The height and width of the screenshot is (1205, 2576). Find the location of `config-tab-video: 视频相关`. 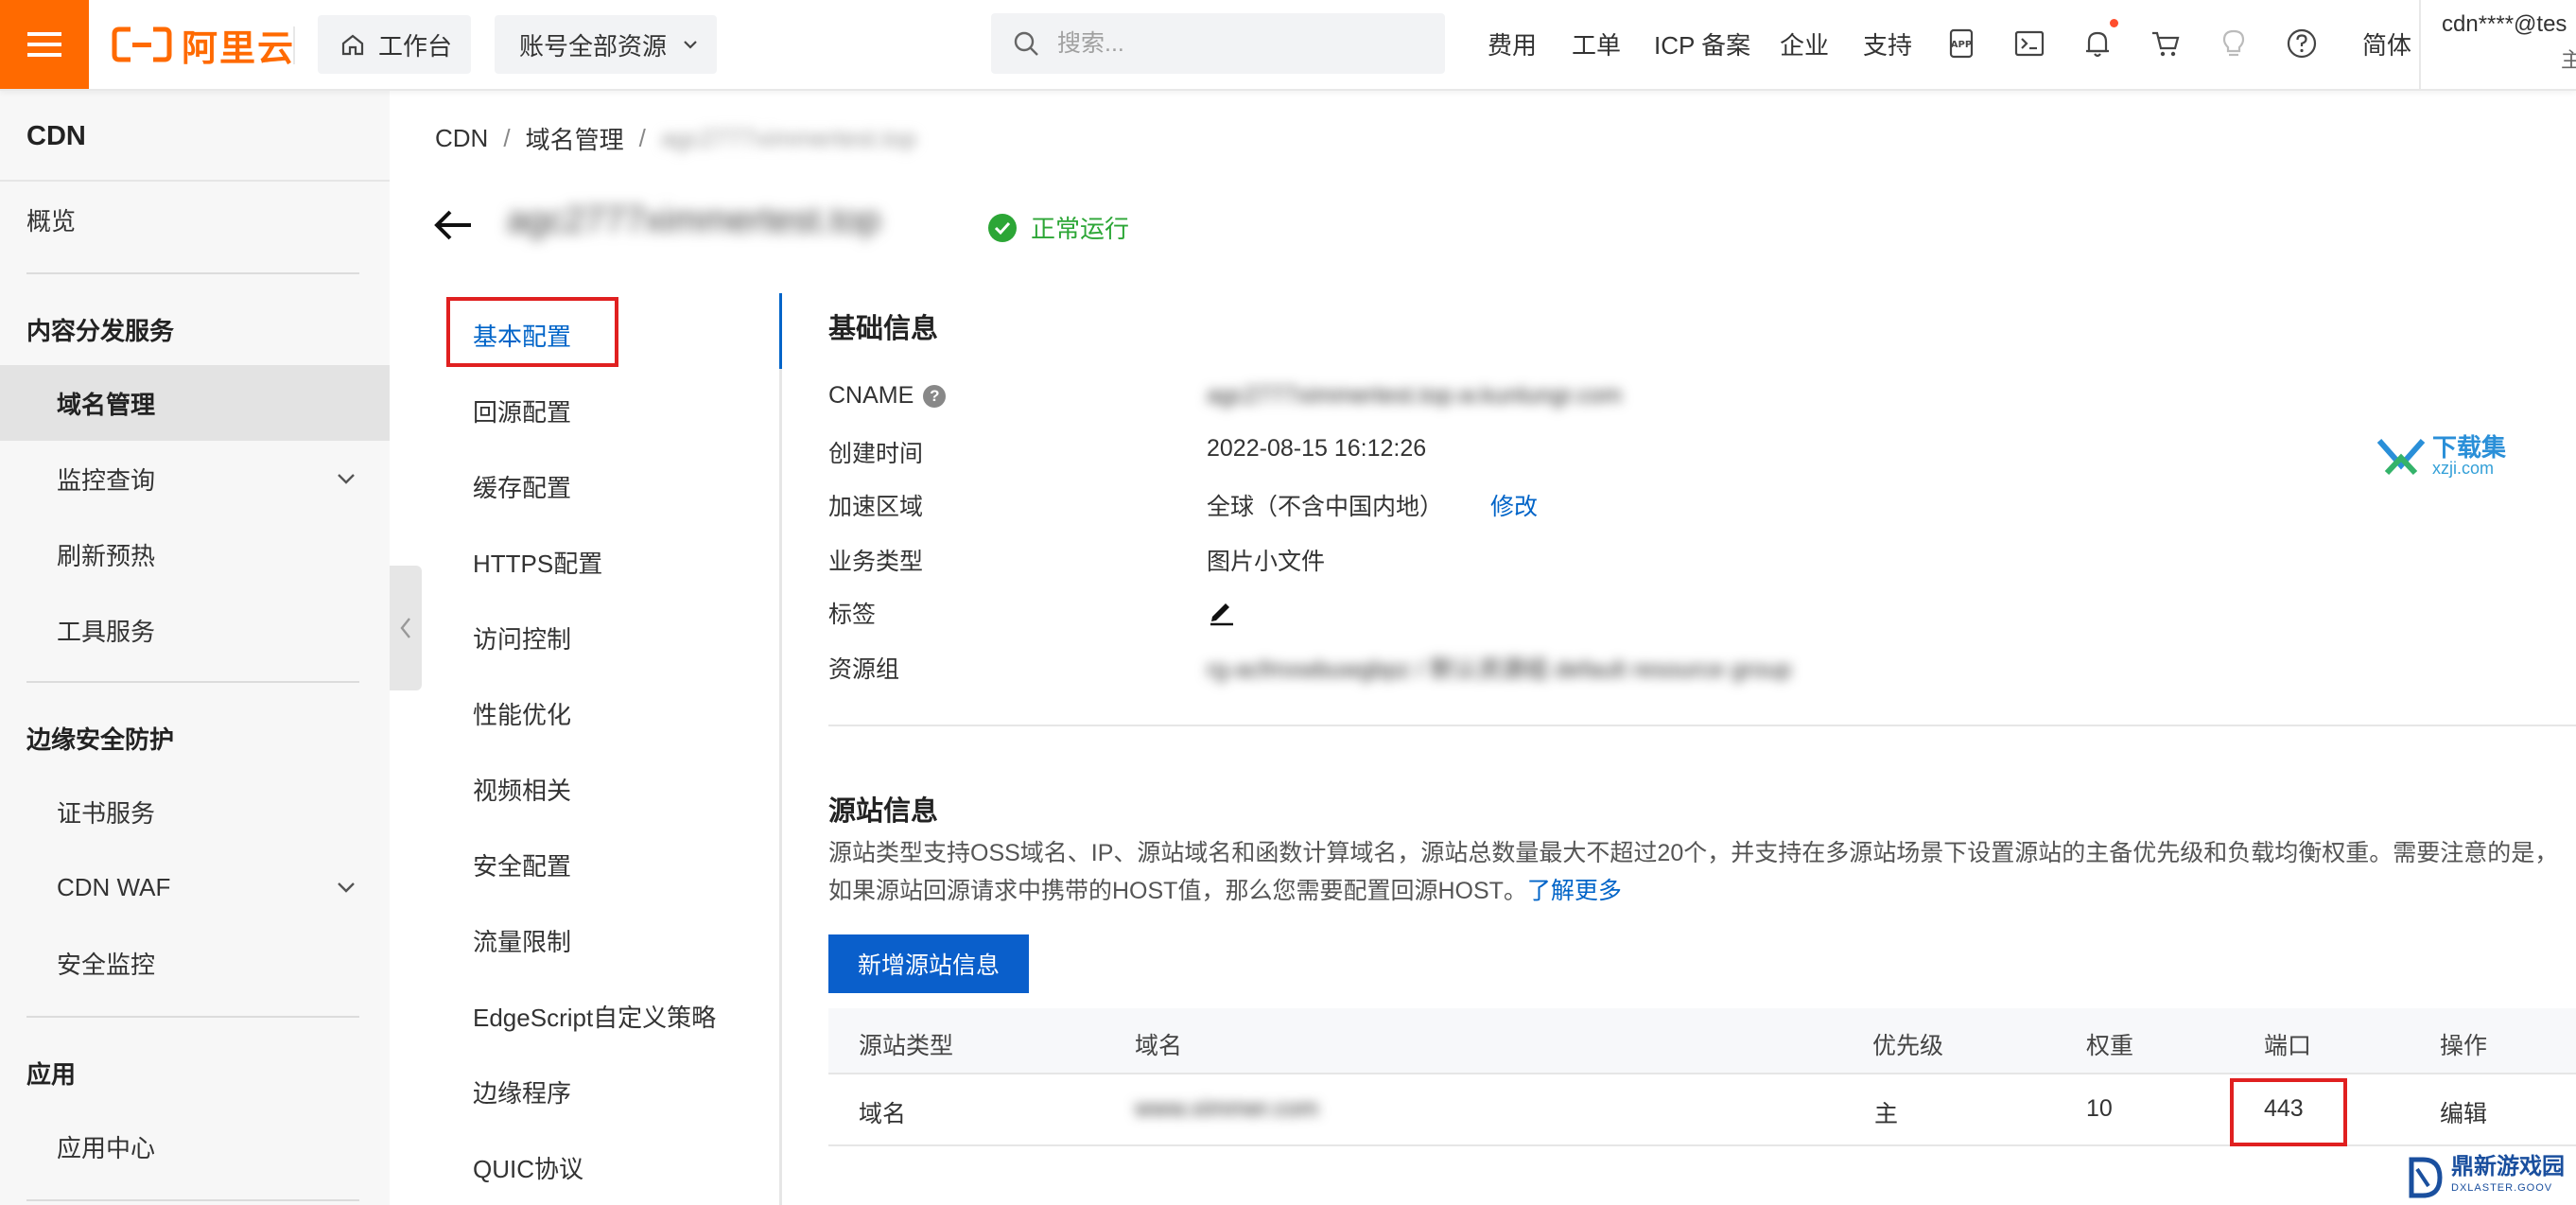

config-tab-video: 视频相关 is located at coordinates (522, 789).